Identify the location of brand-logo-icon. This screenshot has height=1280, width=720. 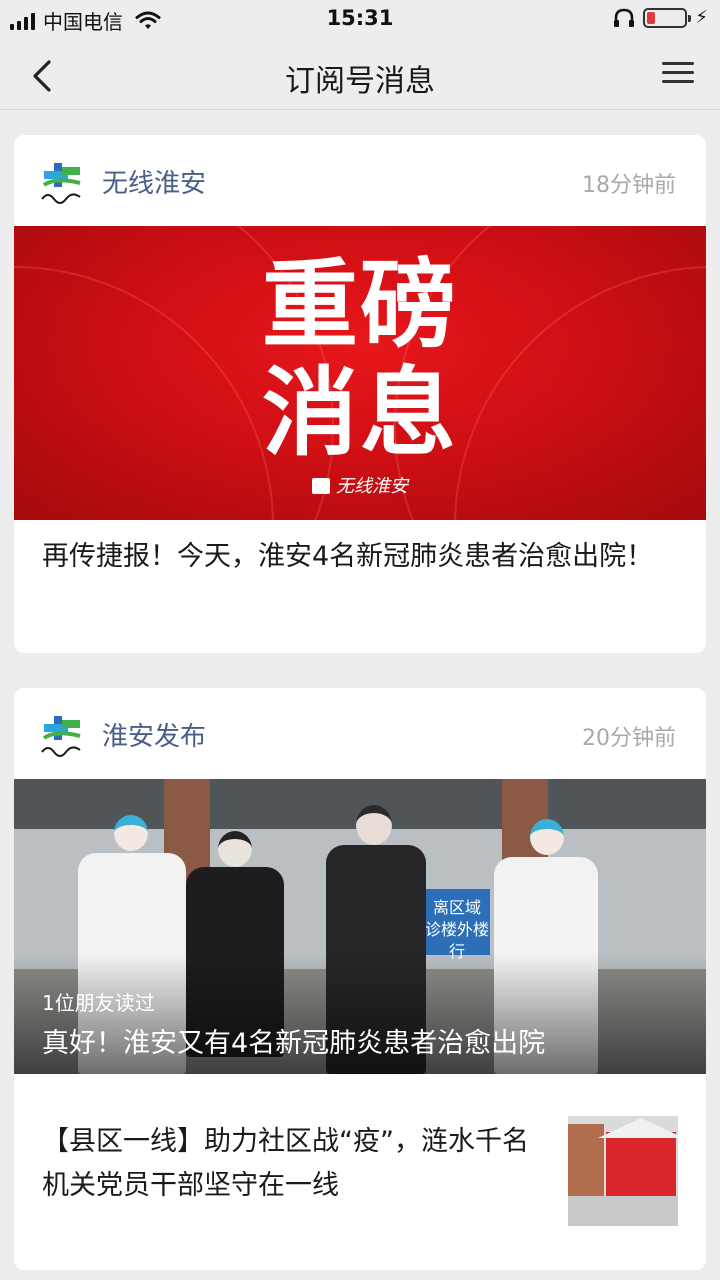
(321, 486).